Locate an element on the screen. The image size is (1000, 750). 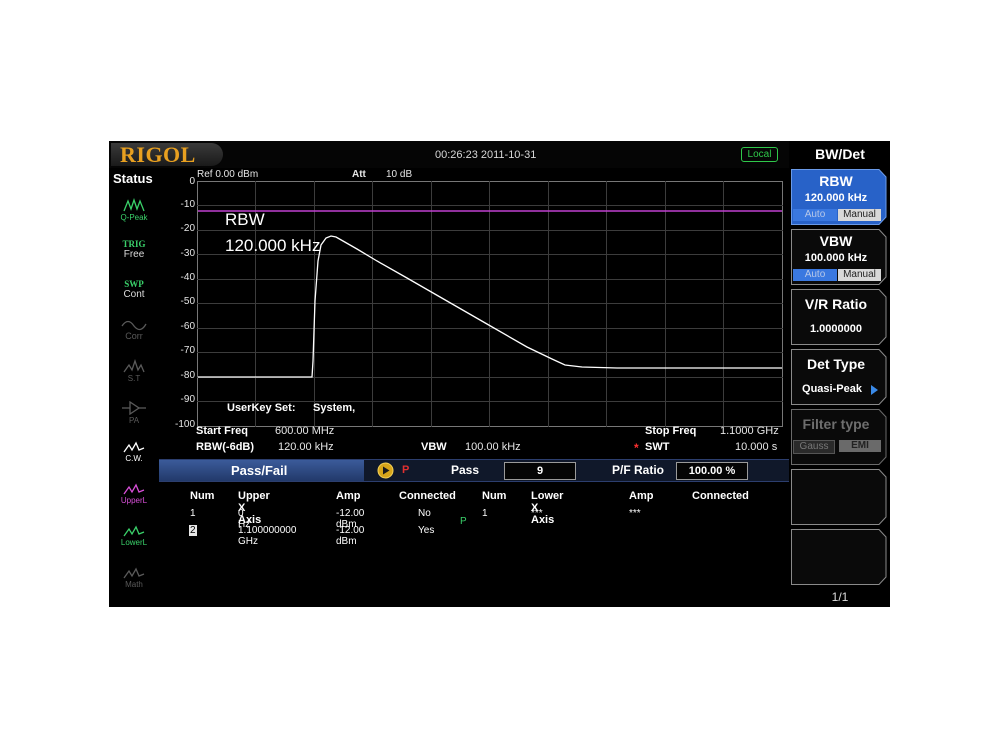
detector-status-label: Q-Peak is located at coordinates (134, 217).